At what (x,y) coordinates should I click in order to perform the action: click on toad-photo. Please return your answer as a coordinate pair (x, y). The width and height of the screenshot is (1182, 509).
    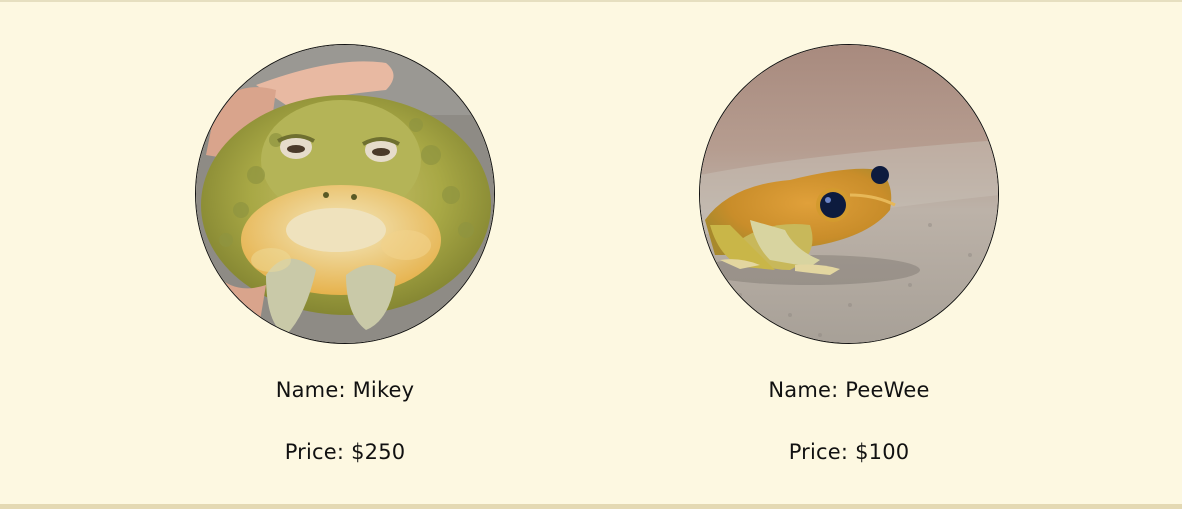
    Looking at the image, I should click on (345, 194).